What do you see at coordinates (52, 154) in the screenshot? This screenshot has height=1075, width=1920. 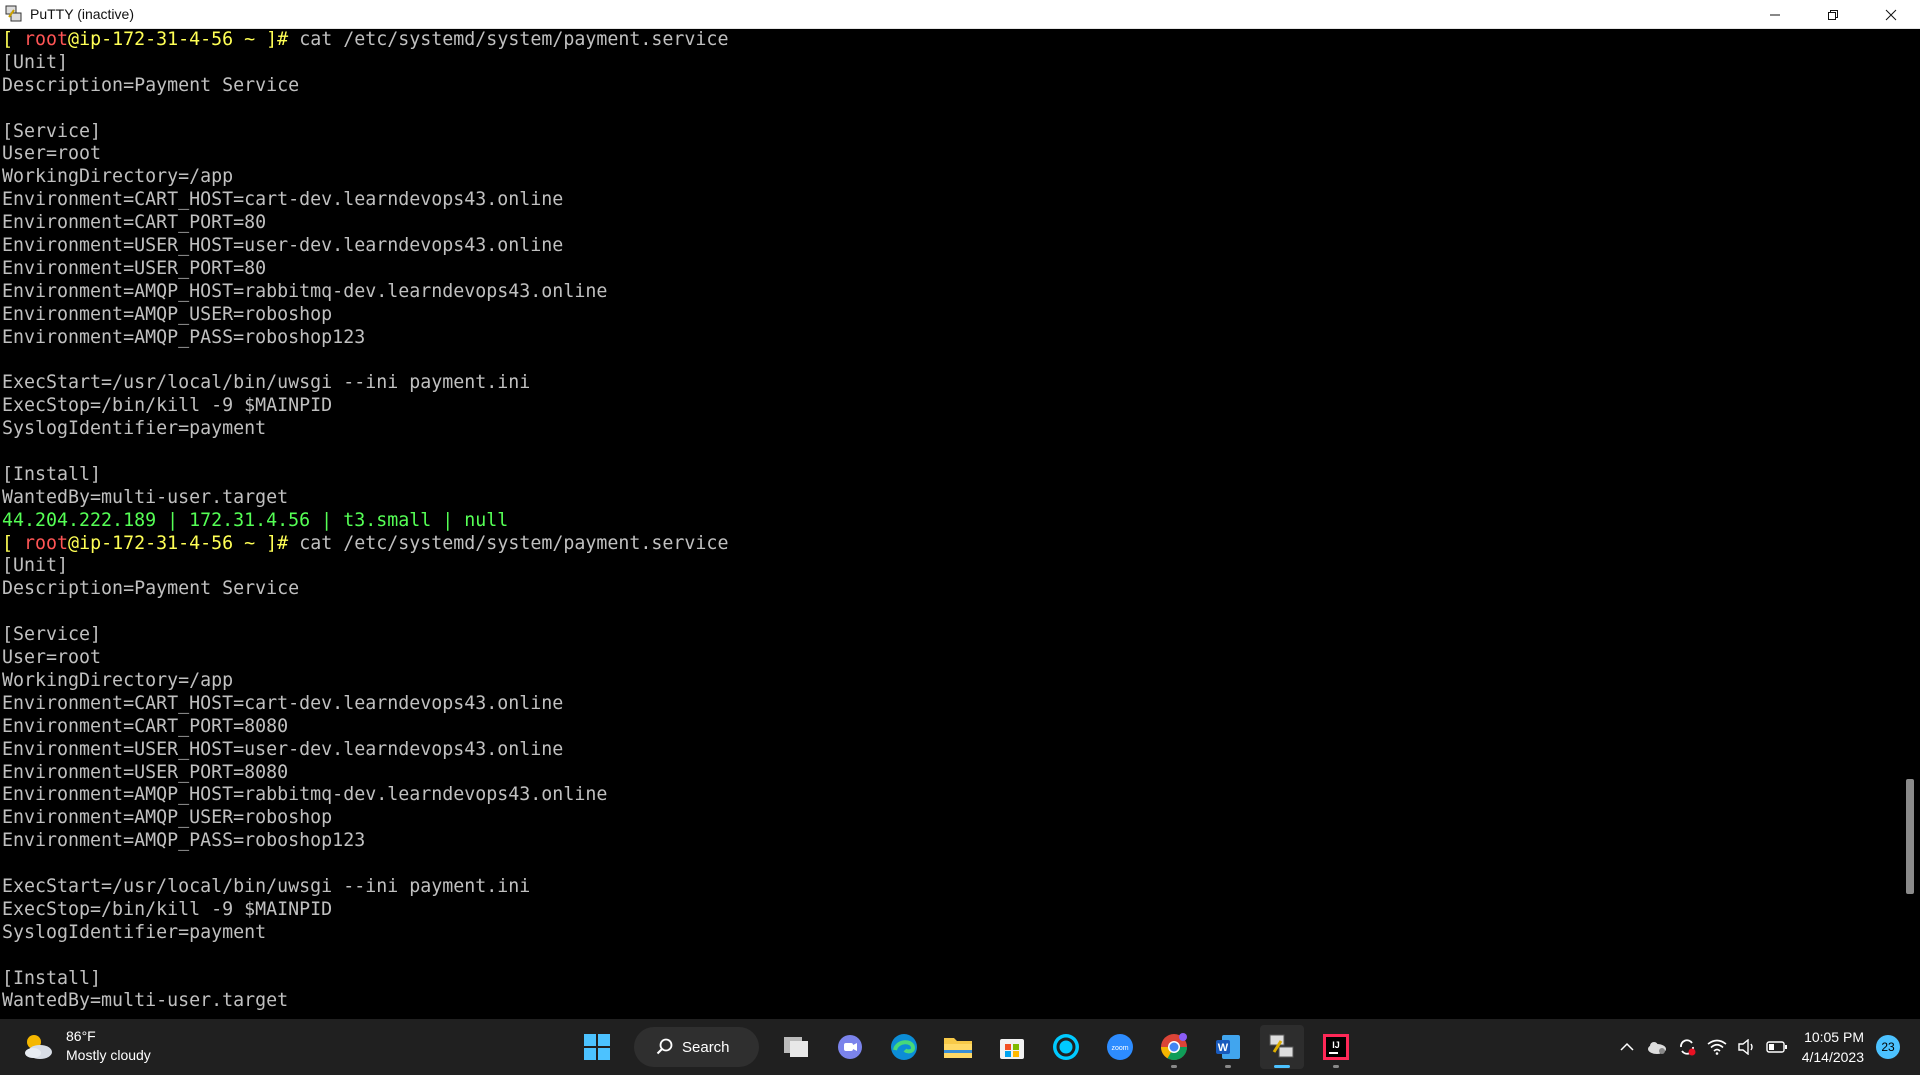 I see `terminal-line: User=root` at bounding box center [52, 154].